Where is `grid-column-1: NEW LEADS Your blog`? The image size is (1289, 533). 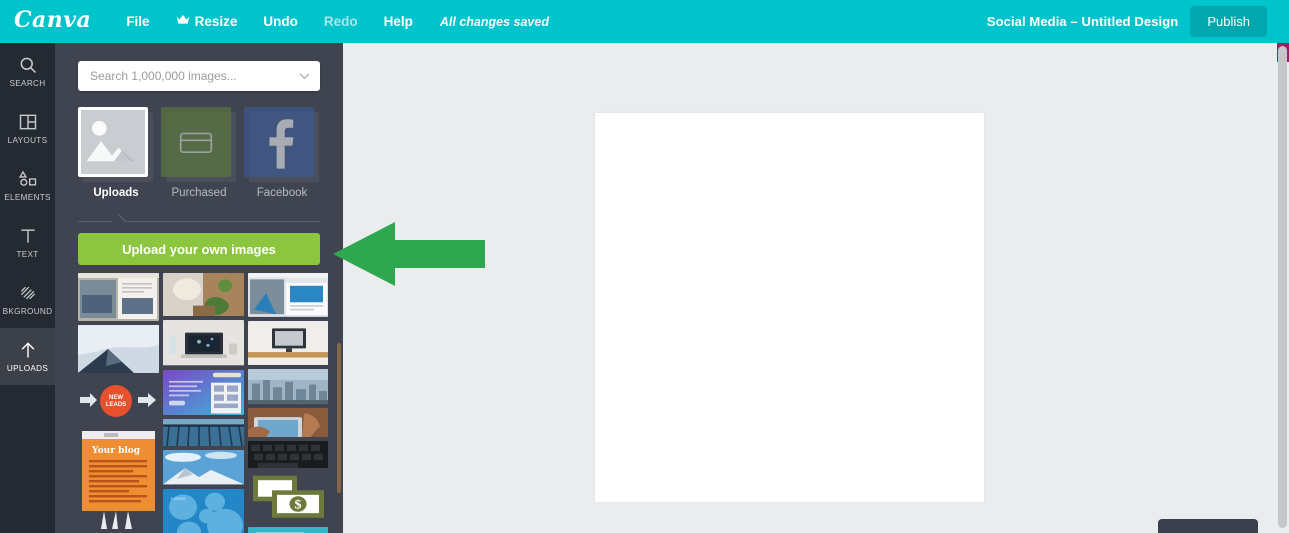
grid-column-1: NEW LEADS Your blog is located at coordinates (118, 403).